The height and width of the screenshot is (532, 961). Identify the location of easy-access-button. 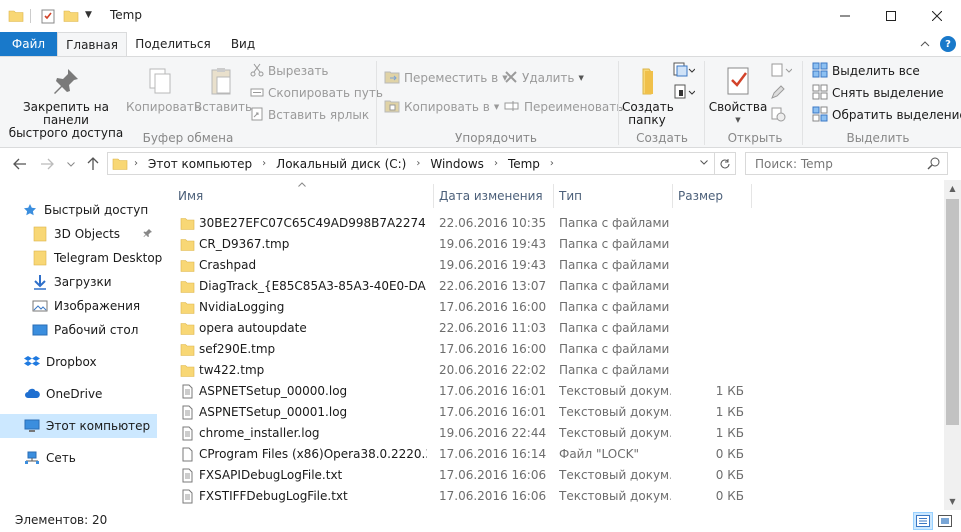
(684, 93).